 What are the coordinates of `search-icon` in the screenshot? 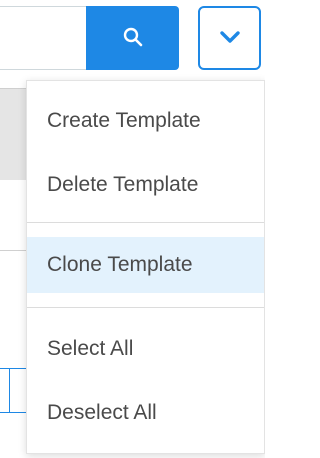 It's located at (133, 38).